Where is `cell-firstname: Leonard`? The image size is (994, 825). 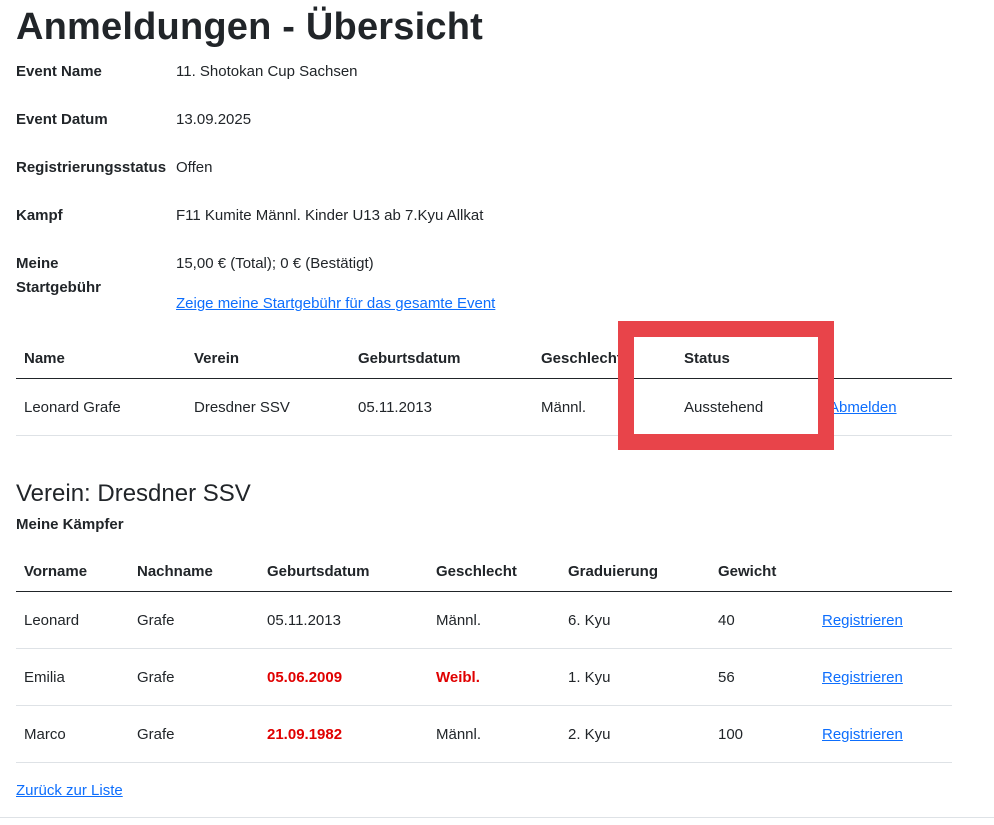
cell-firstname: Leonard is located at coordinates (72, 620).